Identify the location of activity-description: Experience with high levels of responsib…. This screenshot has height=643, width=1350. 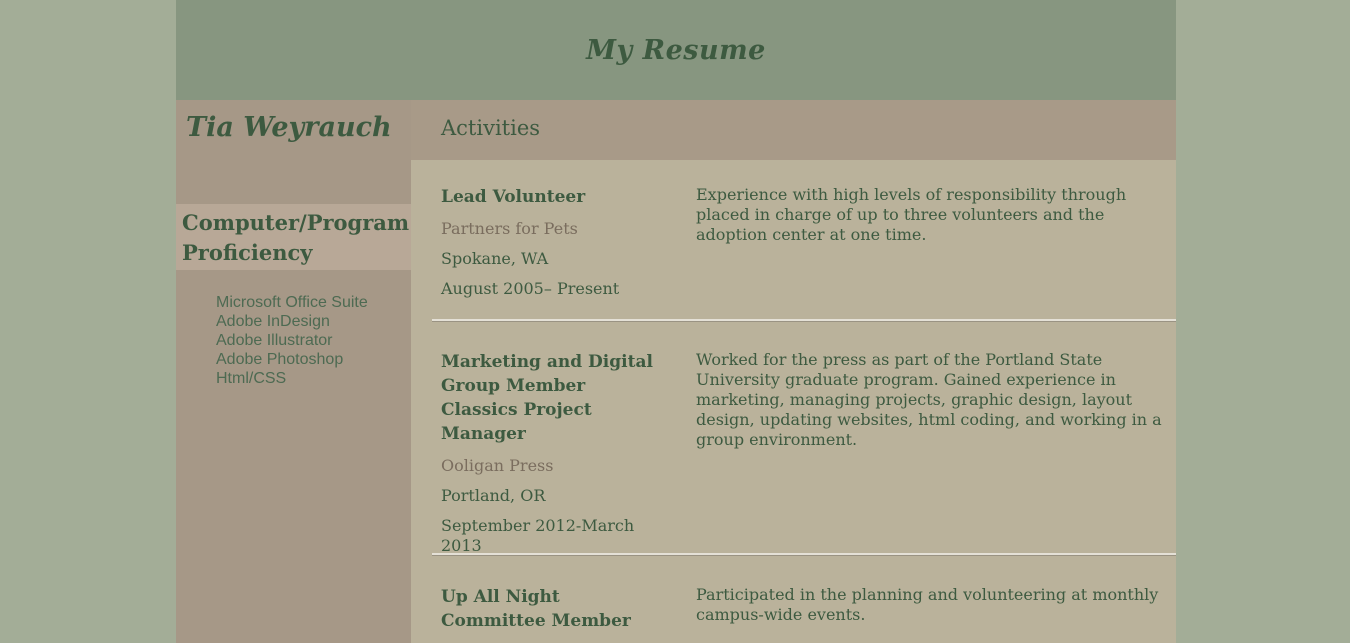
(911, 214).